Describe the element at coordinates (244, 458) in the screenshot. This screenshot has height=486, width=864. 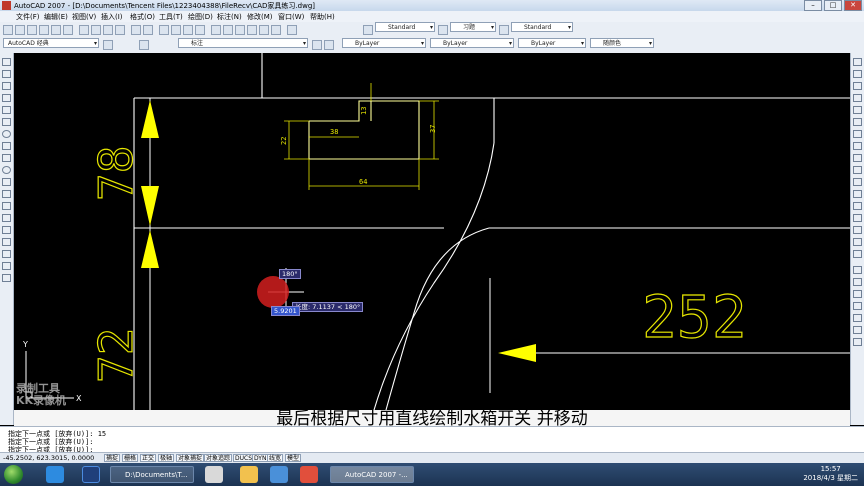
I see `ducs-toggle: DUCS` at that location.